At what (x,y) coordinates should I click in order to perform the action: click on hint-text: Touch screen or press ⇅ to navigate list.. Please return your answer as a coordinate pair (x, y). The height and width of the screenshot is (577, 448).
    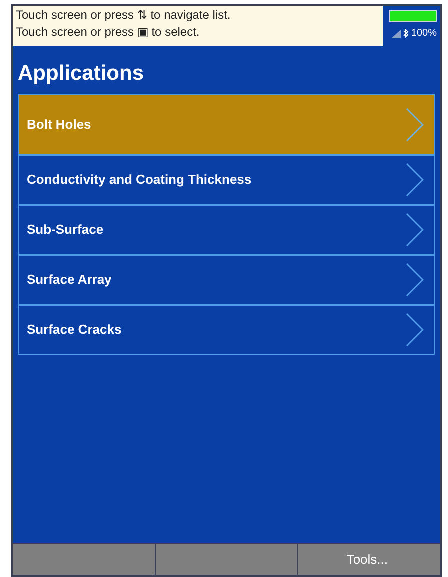
    Looking at the image, I should click on (124, 15).